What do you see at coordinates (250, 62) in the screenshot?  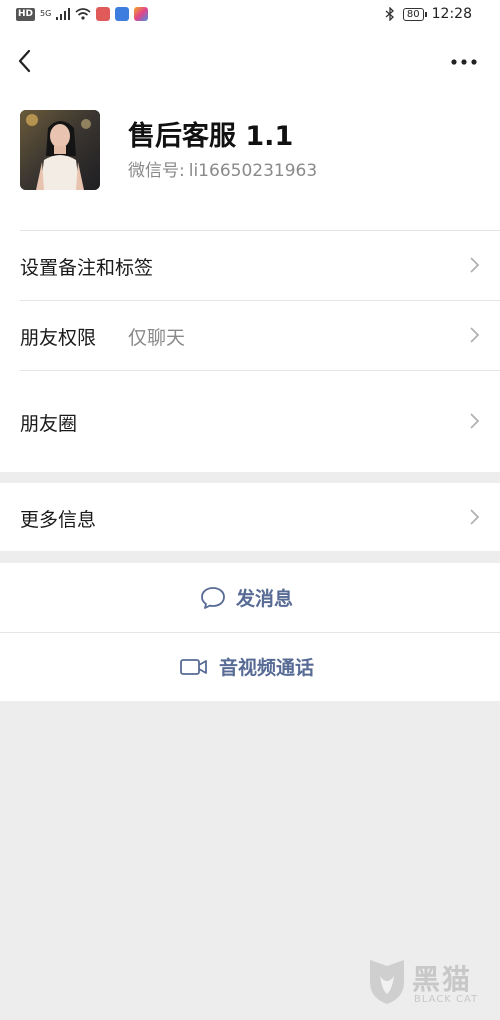 I see `nav-bar` at bounding box center [250, 62].